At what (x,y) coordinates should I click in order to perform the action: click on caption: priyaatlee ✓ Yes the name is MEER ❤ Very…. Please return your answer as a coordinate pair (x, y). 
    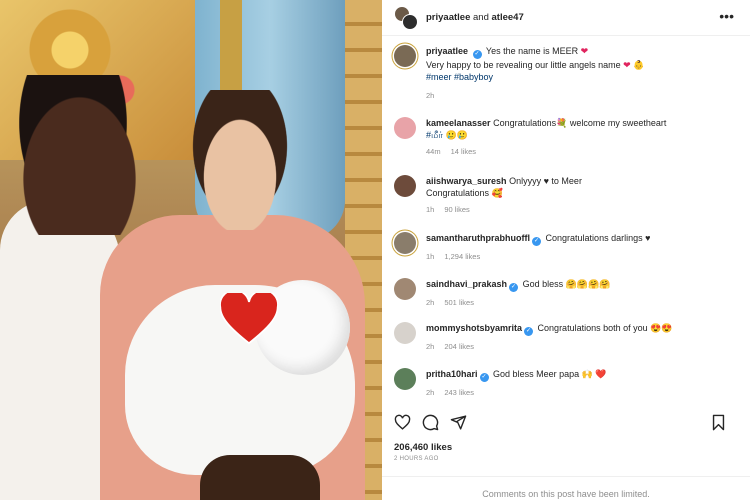
    Looking at the image, I should click on (566, 72).